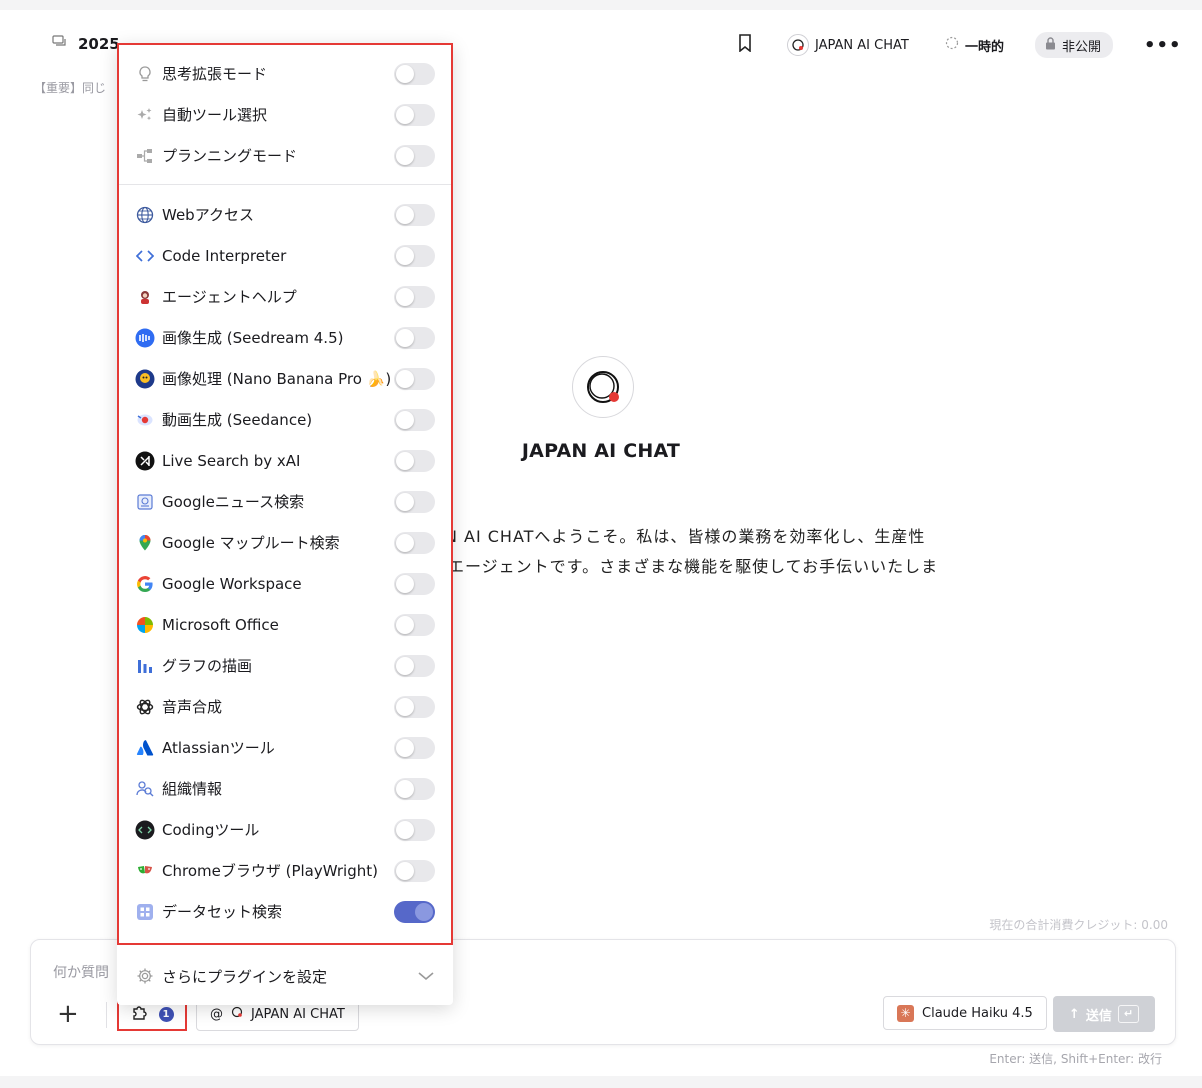 The image size is (1202, 1088). I want to click on plugin-label: Chromeブラウザ (PlayWright), so click(270, 871).